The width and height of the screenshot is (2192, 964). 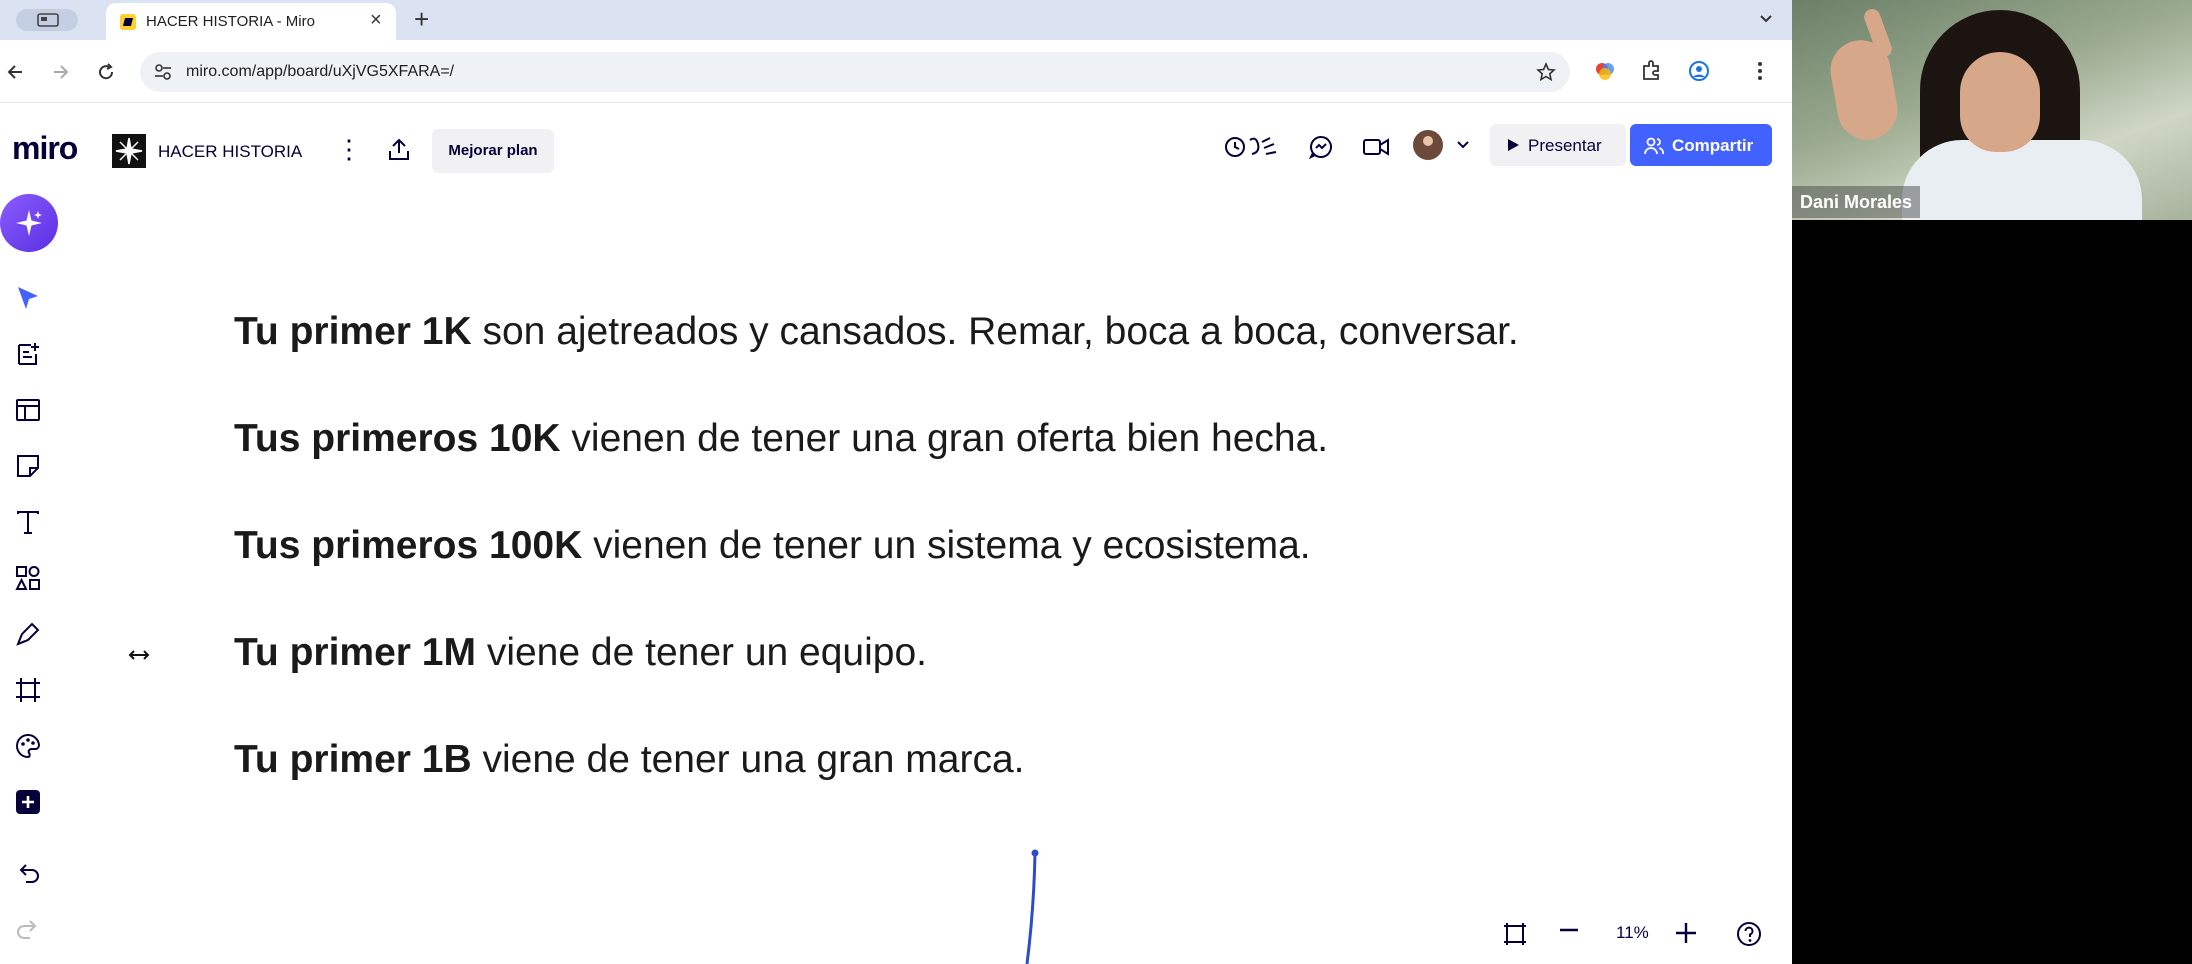 I want to click on more-apps-plus-icon, so click(x=28, y=802).